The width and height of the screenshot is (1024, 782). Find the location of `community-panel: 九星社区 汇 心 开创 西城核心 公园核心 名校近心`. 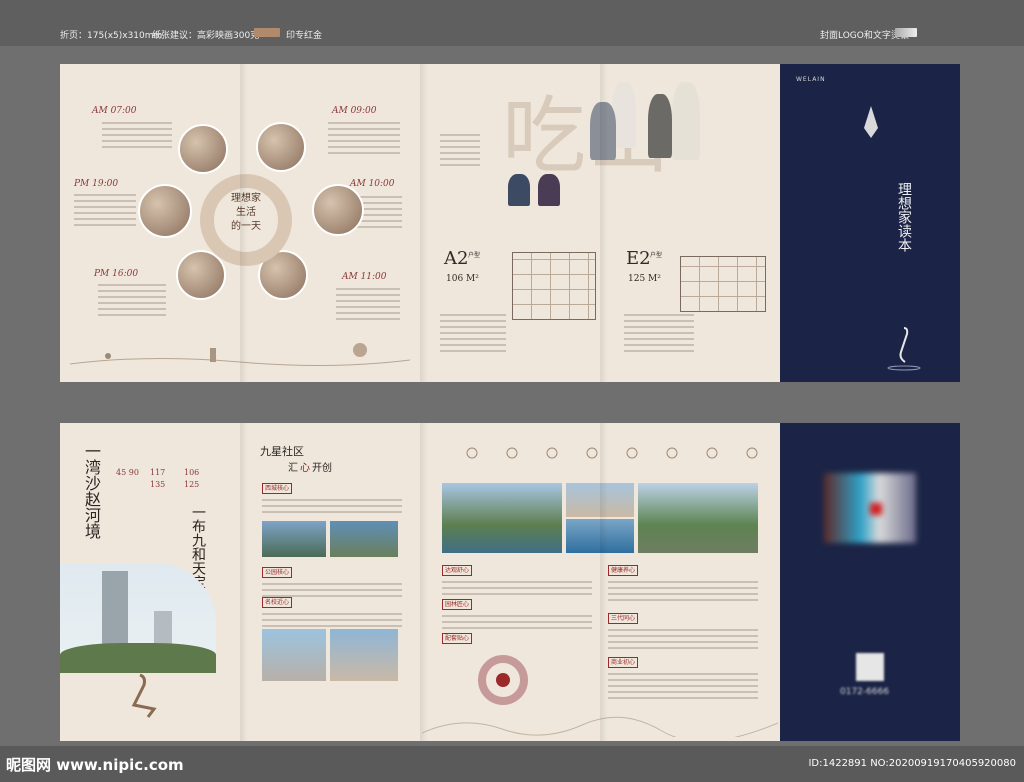

community-panel: 九星社区 汇 心 开创 西城核心 公园核心 名校近心 is located at coordinates (330, 582).